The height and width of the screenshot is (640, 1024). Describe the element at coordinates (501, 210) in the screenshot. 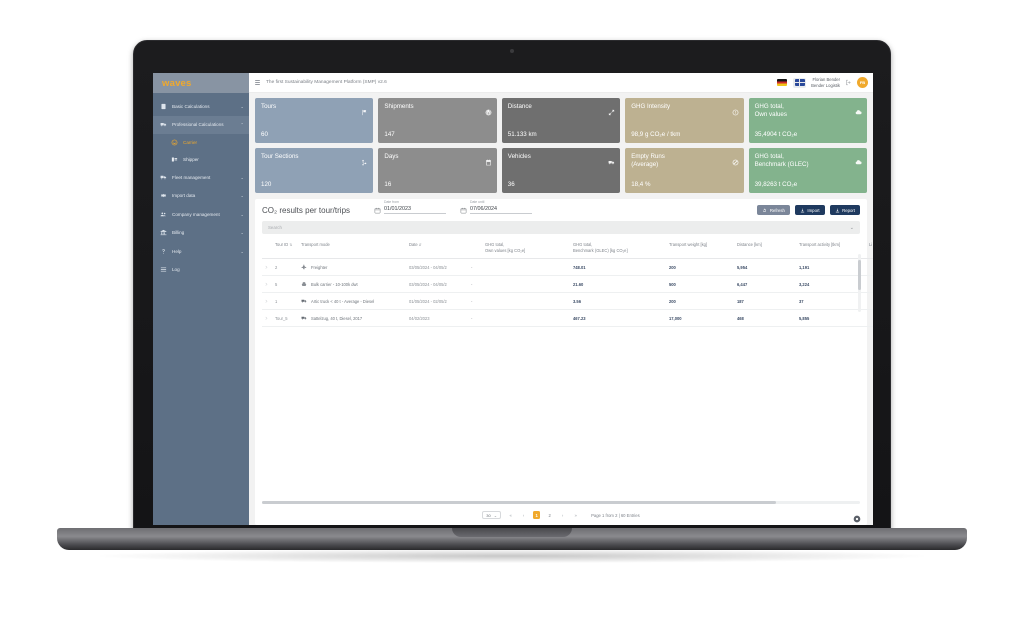

I see `date-until-value: 07/06/2024` at that location.